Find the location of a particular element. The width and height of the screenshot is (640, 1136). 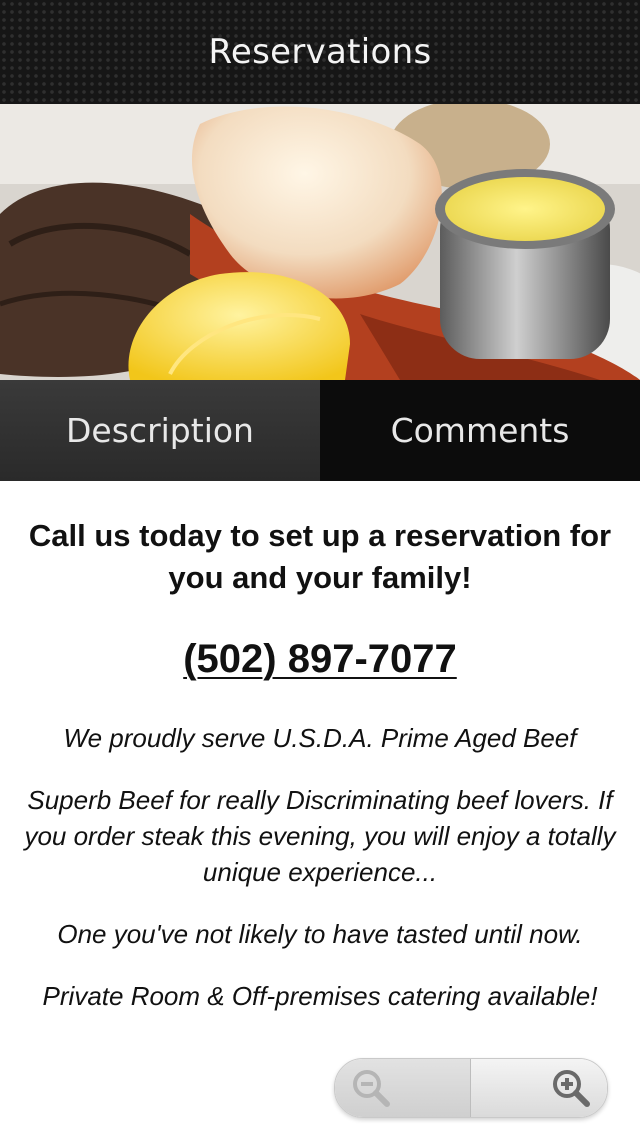

zoom-controls is located at coordinates (471, 1088).